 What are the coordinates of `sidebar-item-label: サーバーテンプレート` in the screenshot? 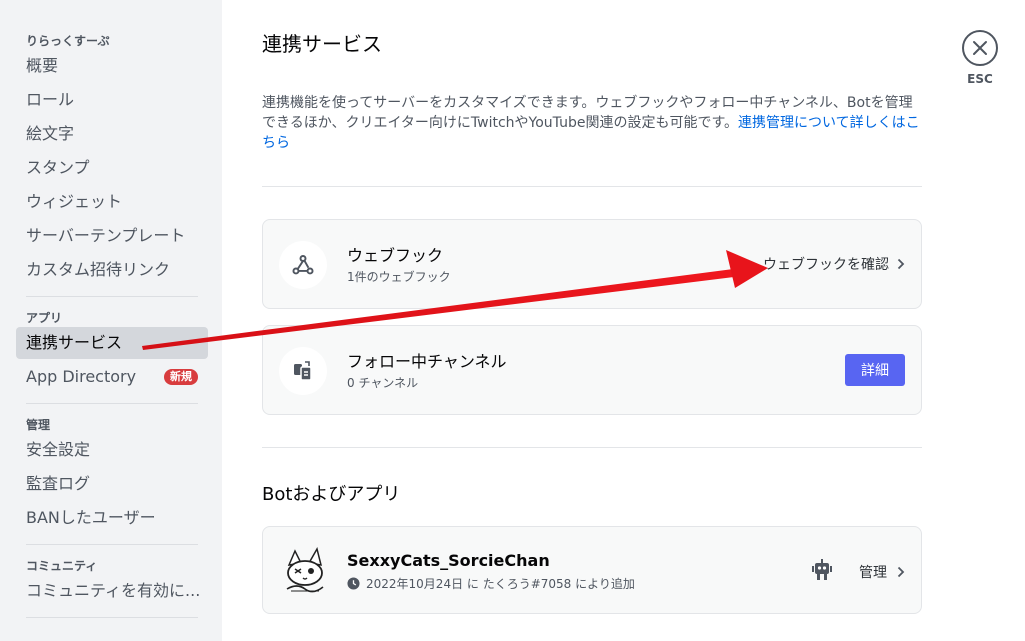 It's located at (106, 235).